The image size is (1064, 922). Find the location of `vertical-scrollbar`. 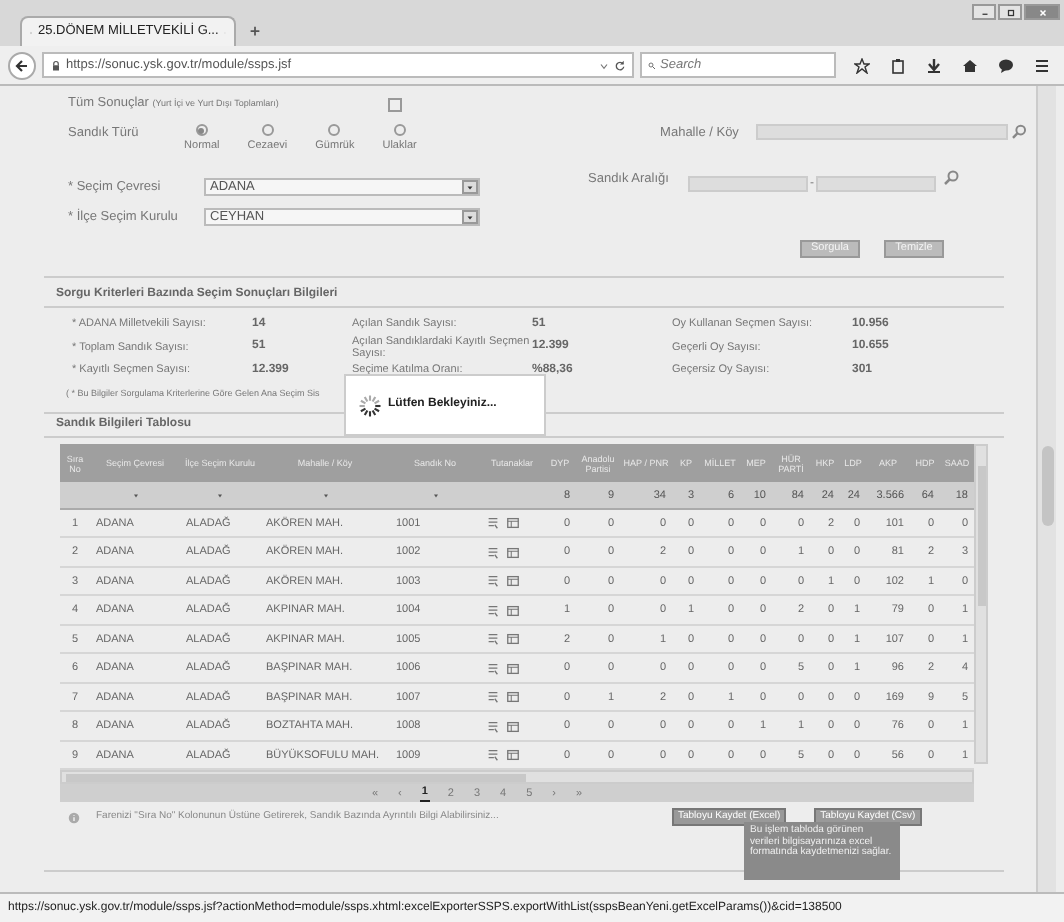

vertical-scrollbar is located at coordinates (981, 604).